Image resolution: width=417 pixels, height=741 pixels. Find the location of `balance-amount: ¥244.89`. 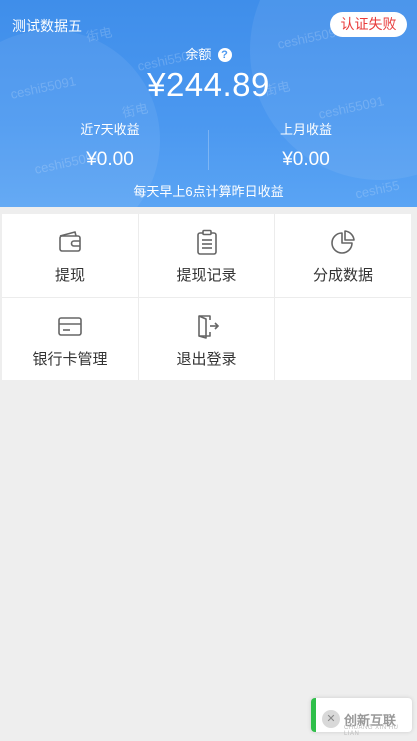

balance-amount: ¥244.89 is located at coordinates (208, 84).